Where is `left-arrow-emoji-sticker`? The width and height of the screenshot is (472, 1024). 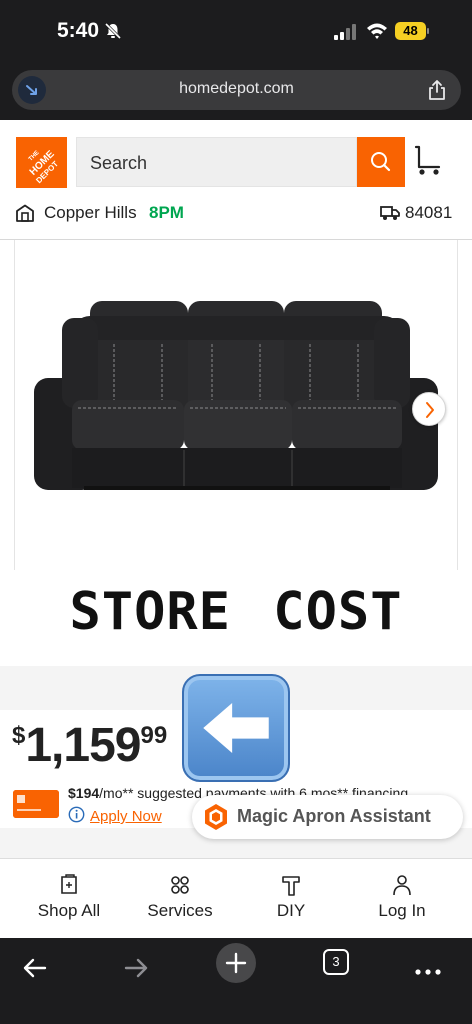
left-arrow-emoji-sticker is located at coordinates (236, 728).